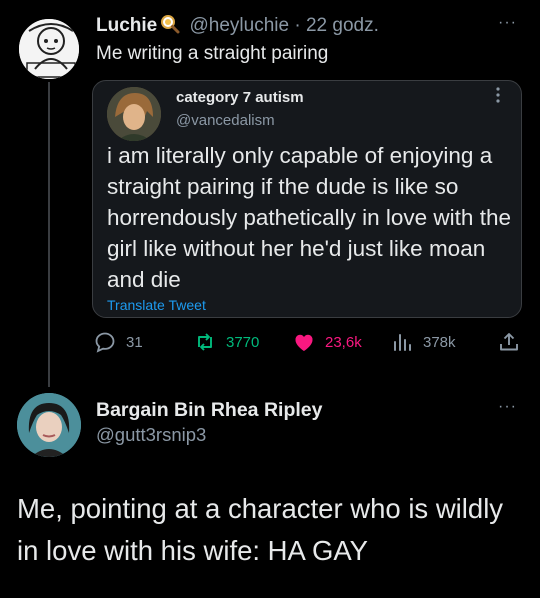  I want to click on quoted-author-name: category 7 autism, so click(240, 97).